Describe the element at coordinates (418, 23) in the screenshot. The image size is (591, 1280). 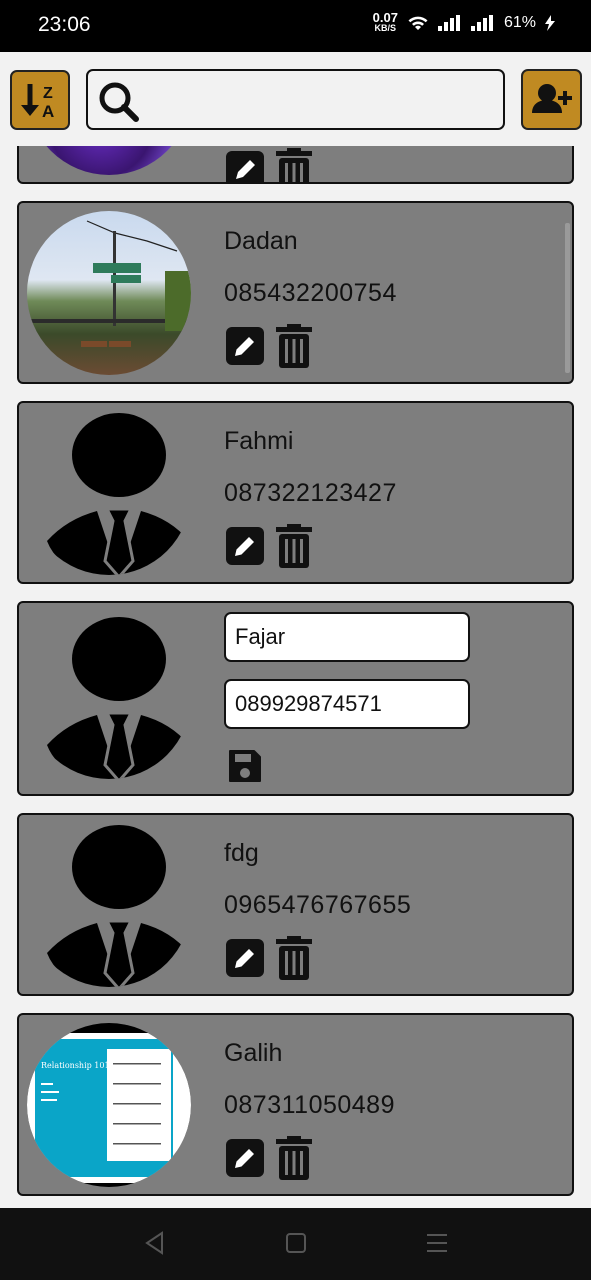
I see `wifi-icon` at that location.